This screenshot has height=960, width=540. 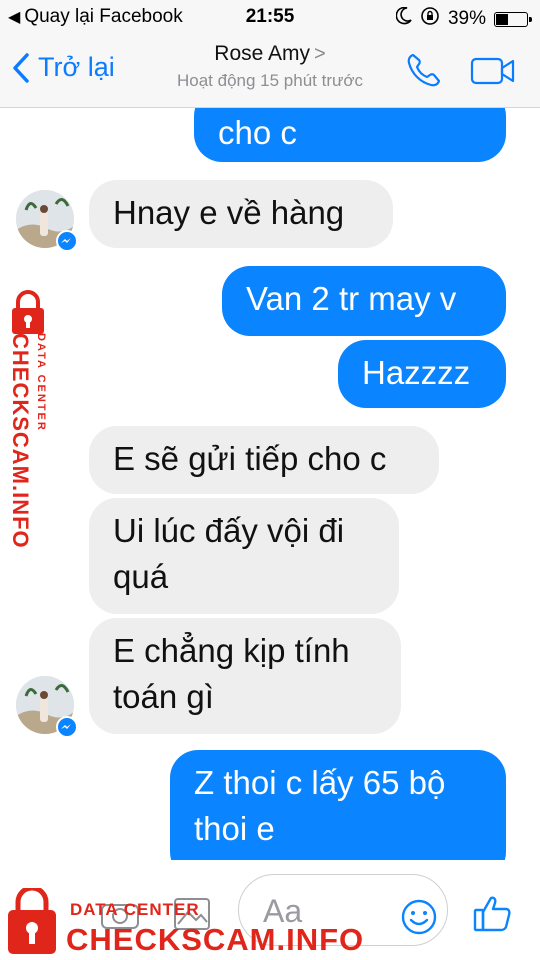 I want to click on thumbs-up-icon, so click(x=493, y=913).